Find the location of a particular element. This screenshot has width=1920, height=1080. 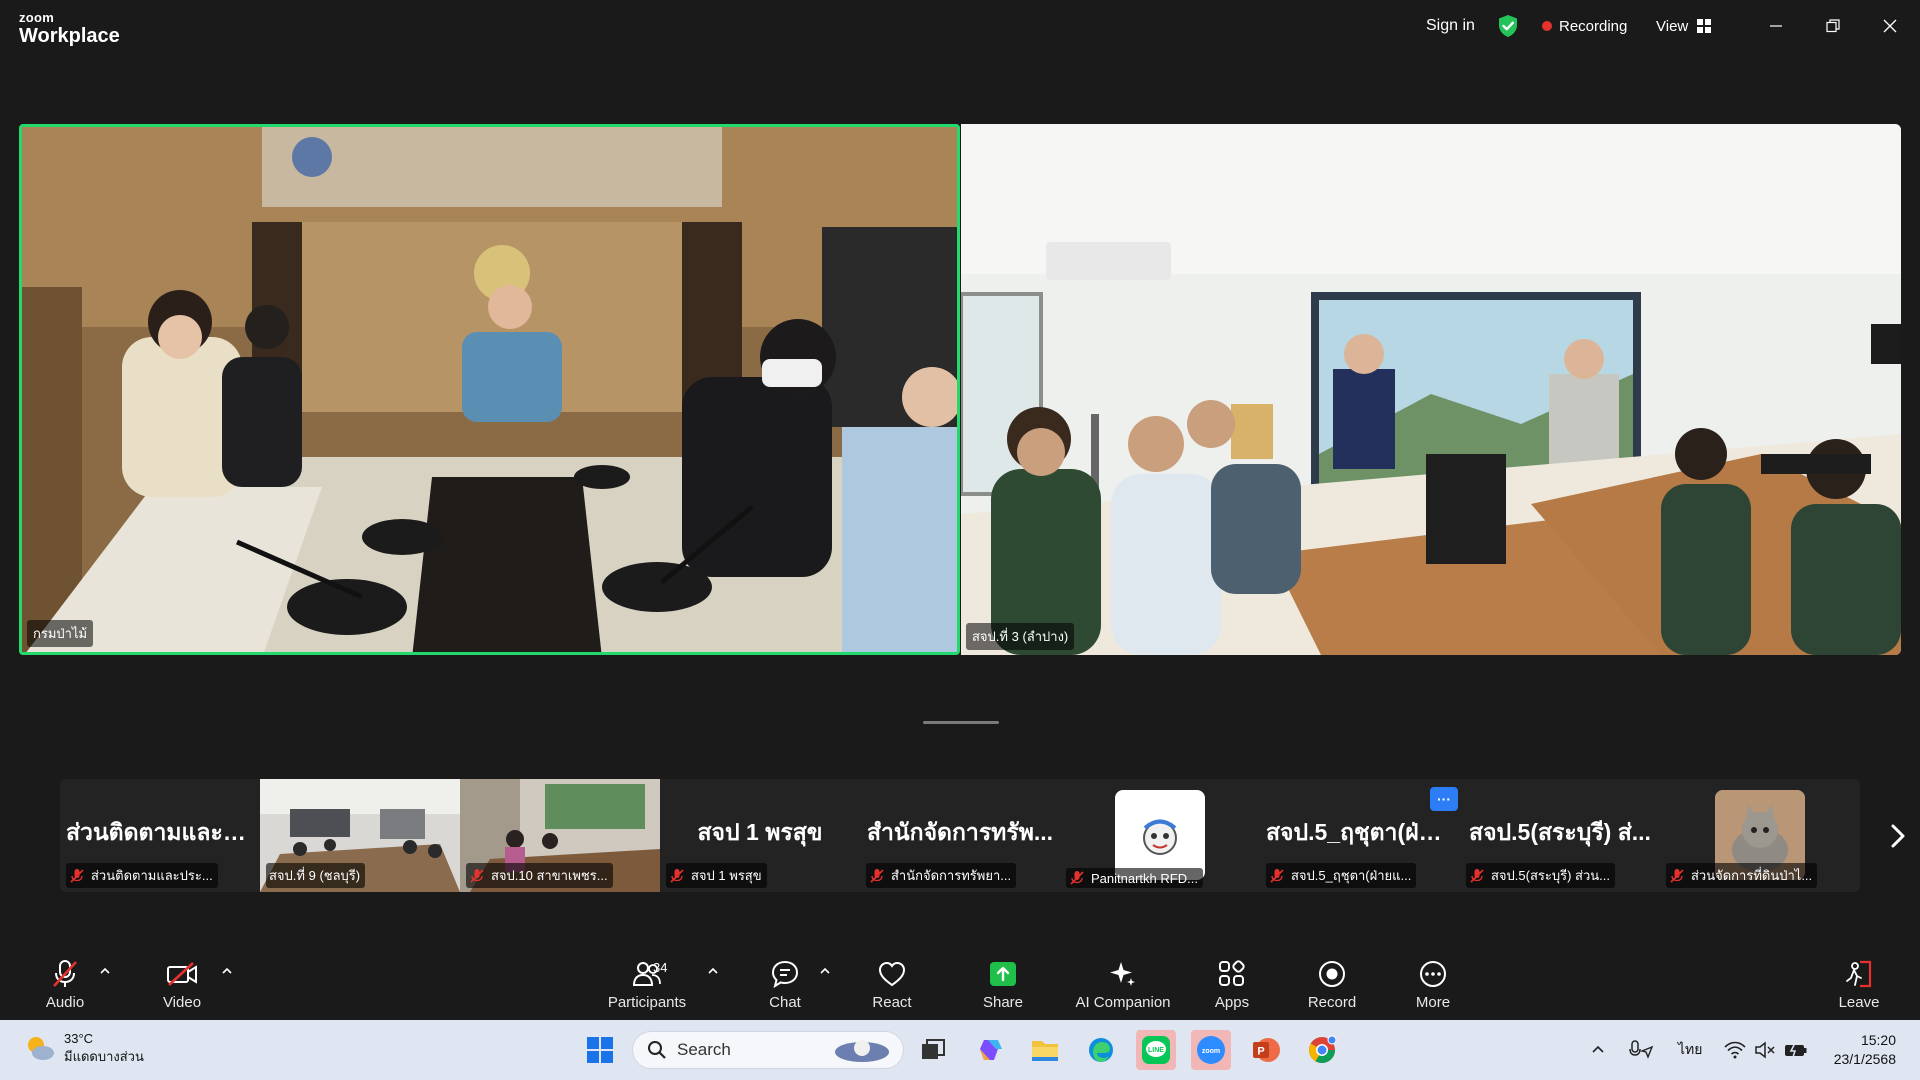

react-label: React is located at coordinates (892, 1002).